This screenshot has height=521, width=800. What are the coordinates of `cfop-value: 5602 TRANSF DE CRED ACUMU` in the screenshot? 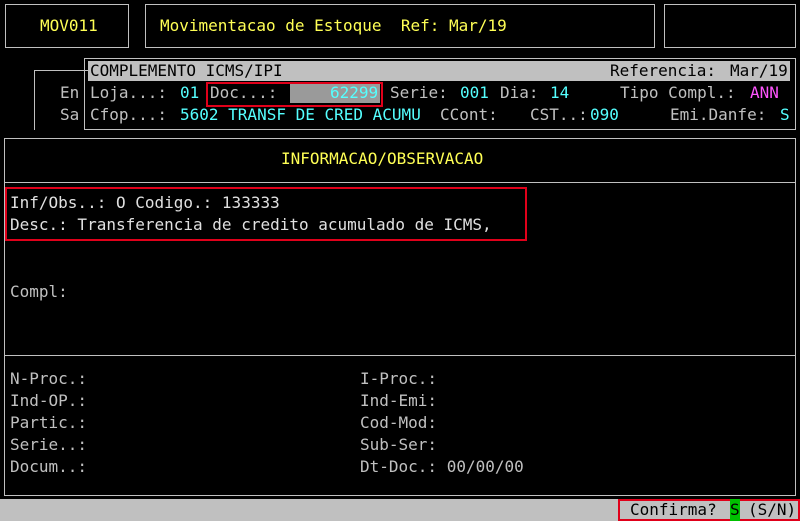 It's located at (300, 115).